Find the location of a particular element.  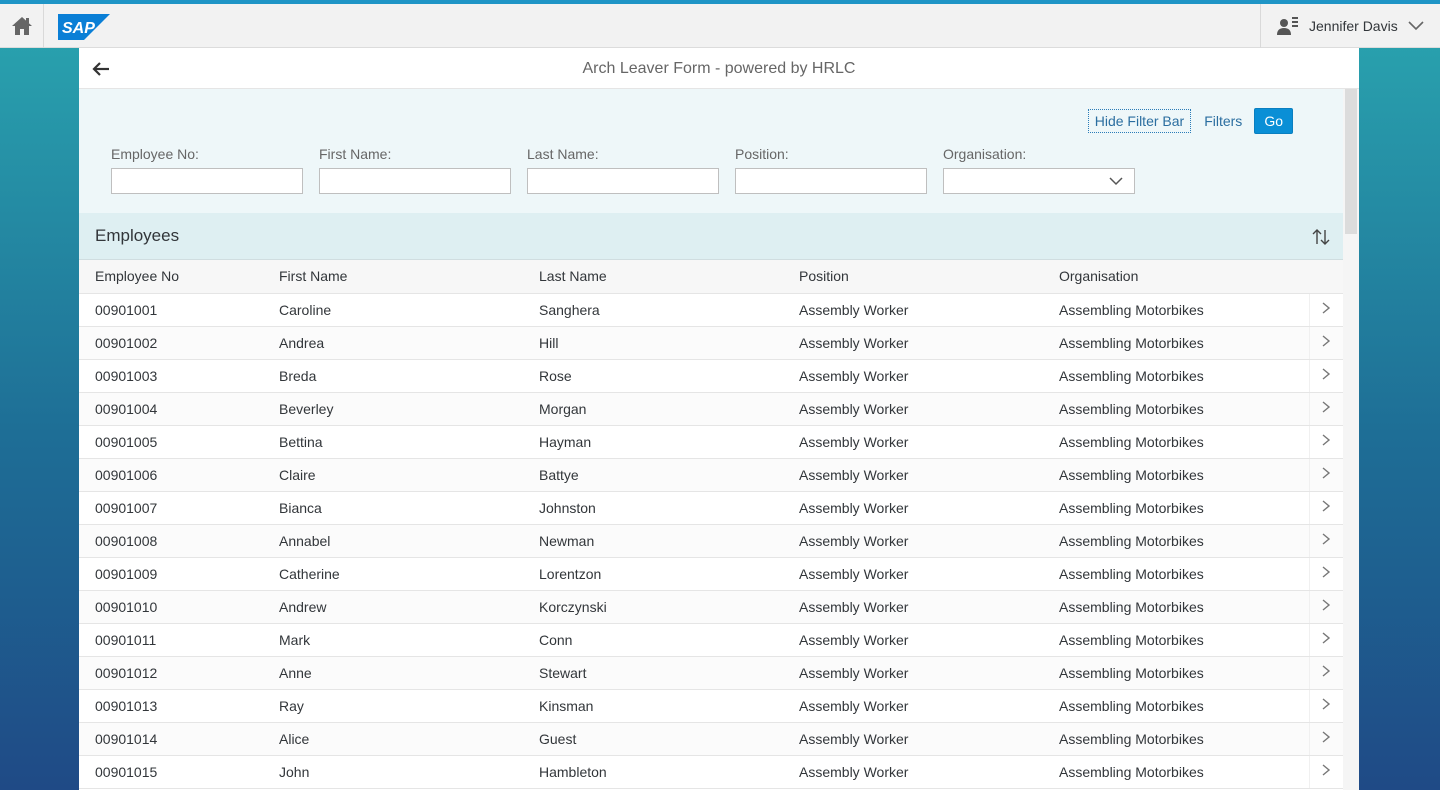

last-name-input is located at coordinates (623, 181).